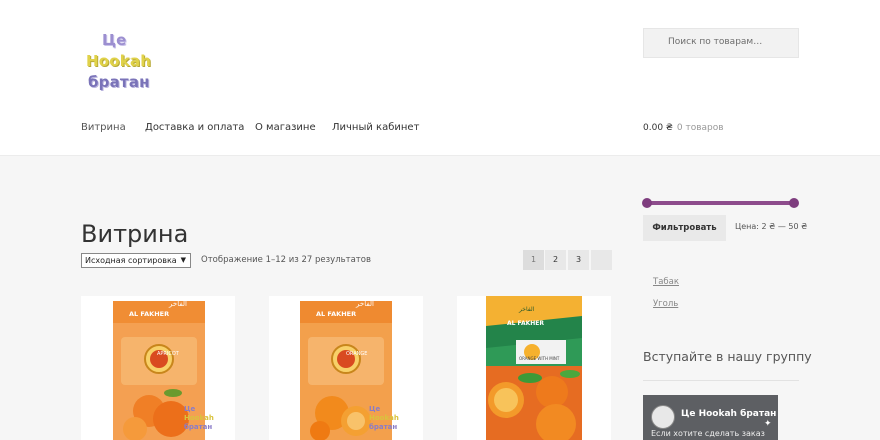  What do you see at coordinates (119, 61) in the screenshot?
I see `logo-line-2: Hookah` at bounding box center [119, 61].